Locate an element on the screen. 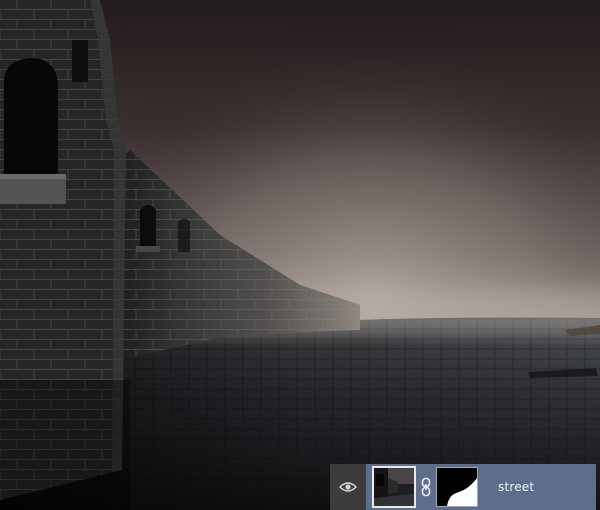 The height and width of the screenshot is (510, 600). chain-link-icon is located at coordinates (426, 487).